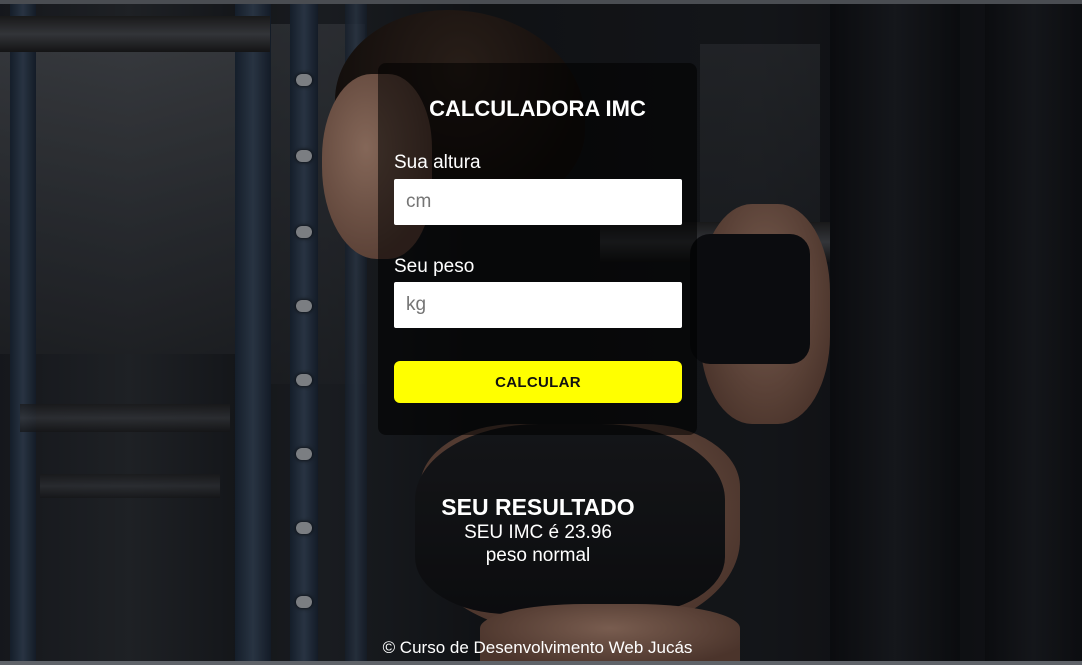 This screenshot has height=665, width=1082. Describe the element at coordinates (538, 507) in the screenshot. I see `result-title: SEU RESULTADO` at that location.